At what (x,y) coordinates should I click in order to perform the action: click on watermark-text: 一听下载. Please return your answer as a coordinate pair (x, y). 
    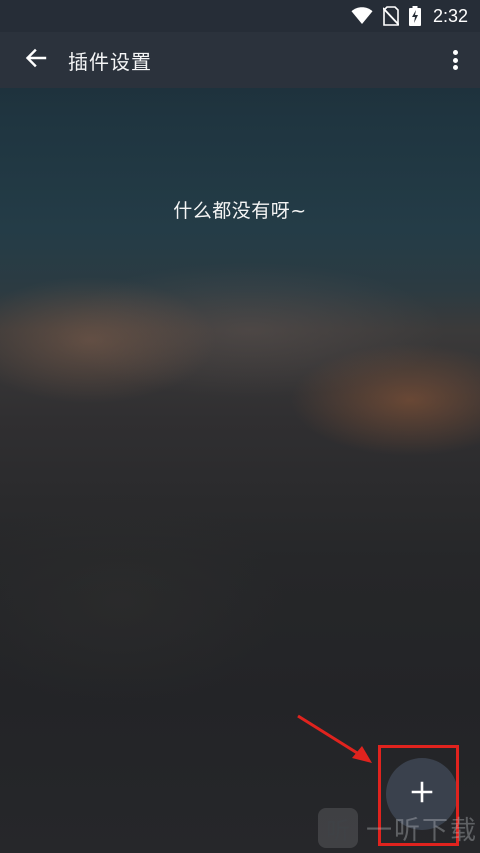
    Looking at the image, I should click on (422, 830).